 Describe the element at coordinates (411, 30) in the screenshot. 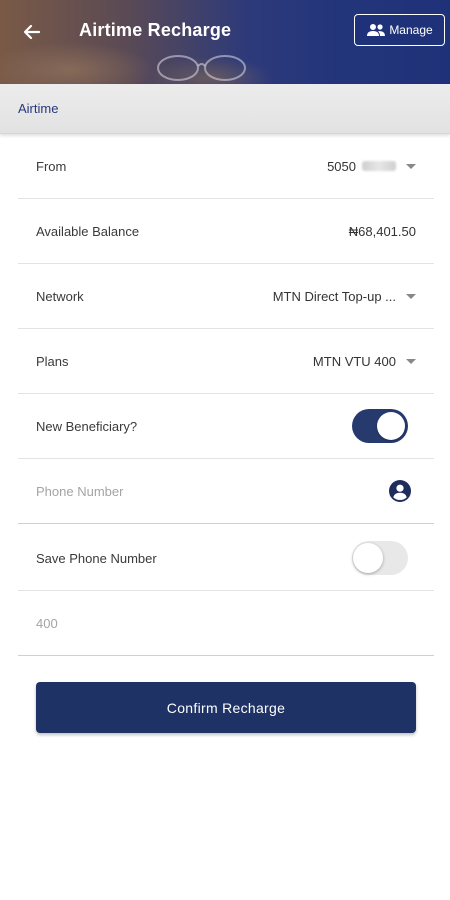

I see `manage-label: Manage` at that location.